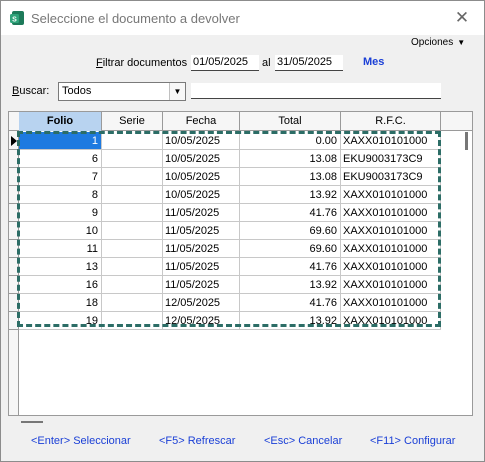 The width and height of the screenshot is (485, 462). I want to click on vertical-scrollbar, so click(468, 273).